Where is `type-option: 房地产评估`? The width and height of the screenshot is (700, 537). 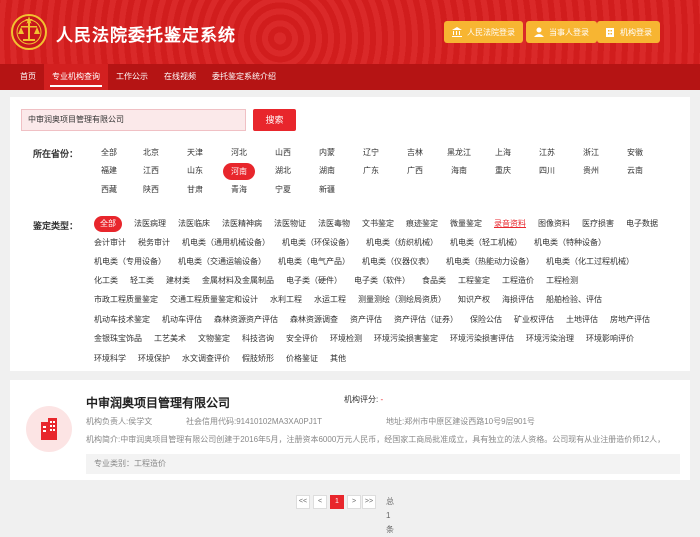 type-option: 房地产评估 is located at coordinates (630, 320).